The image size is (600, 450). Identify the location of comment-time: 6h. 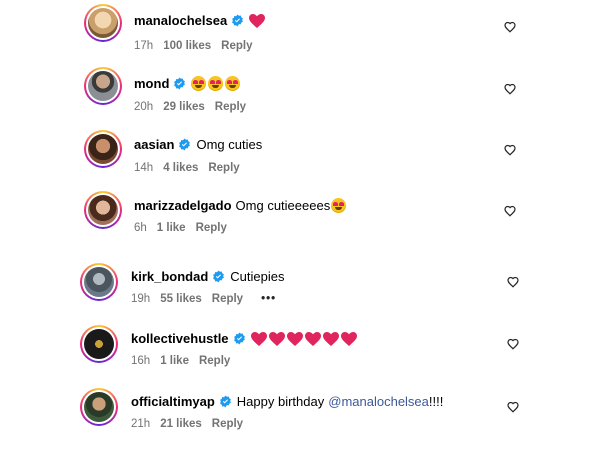
(140, 228).